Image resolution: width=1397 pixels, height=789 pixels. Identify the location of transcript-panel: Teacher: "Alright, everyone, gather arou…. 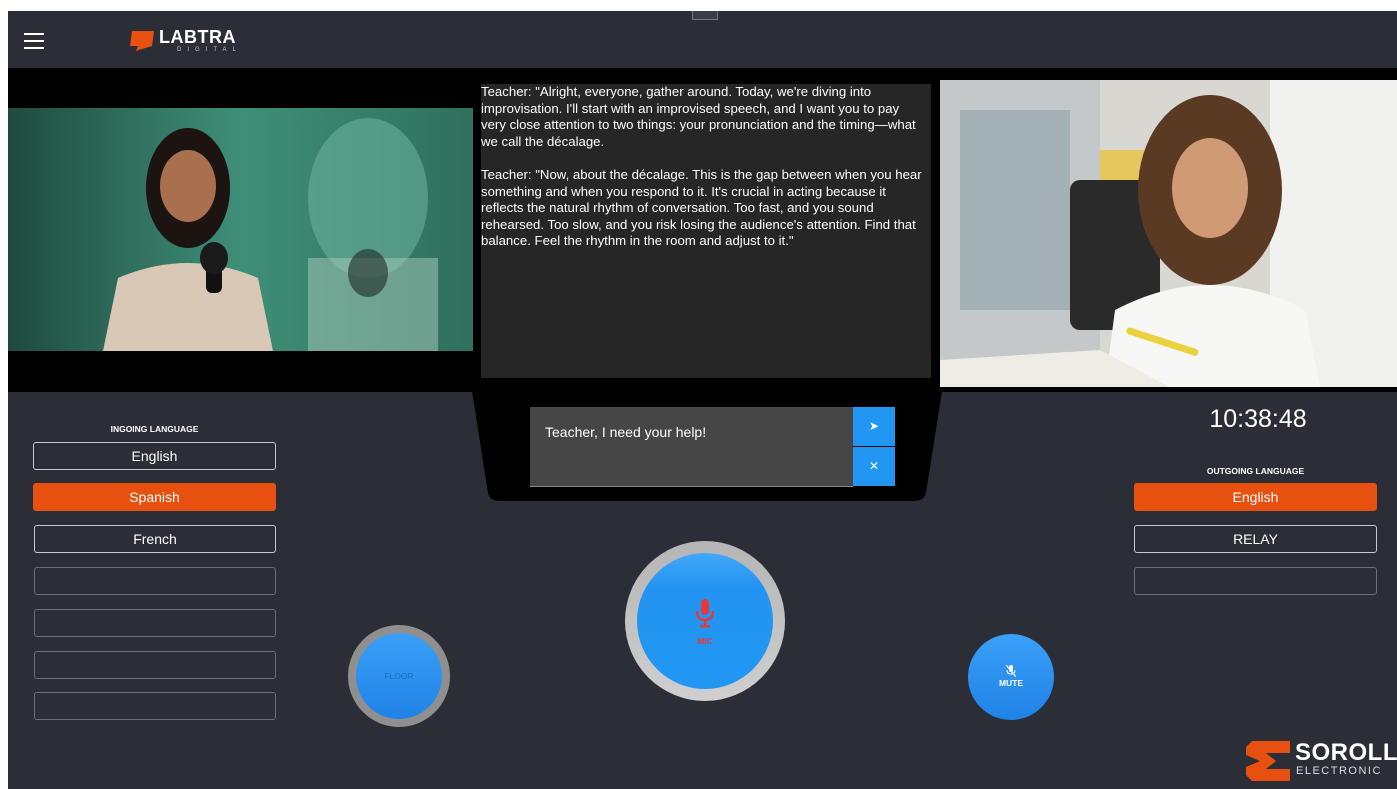
(706, 231).